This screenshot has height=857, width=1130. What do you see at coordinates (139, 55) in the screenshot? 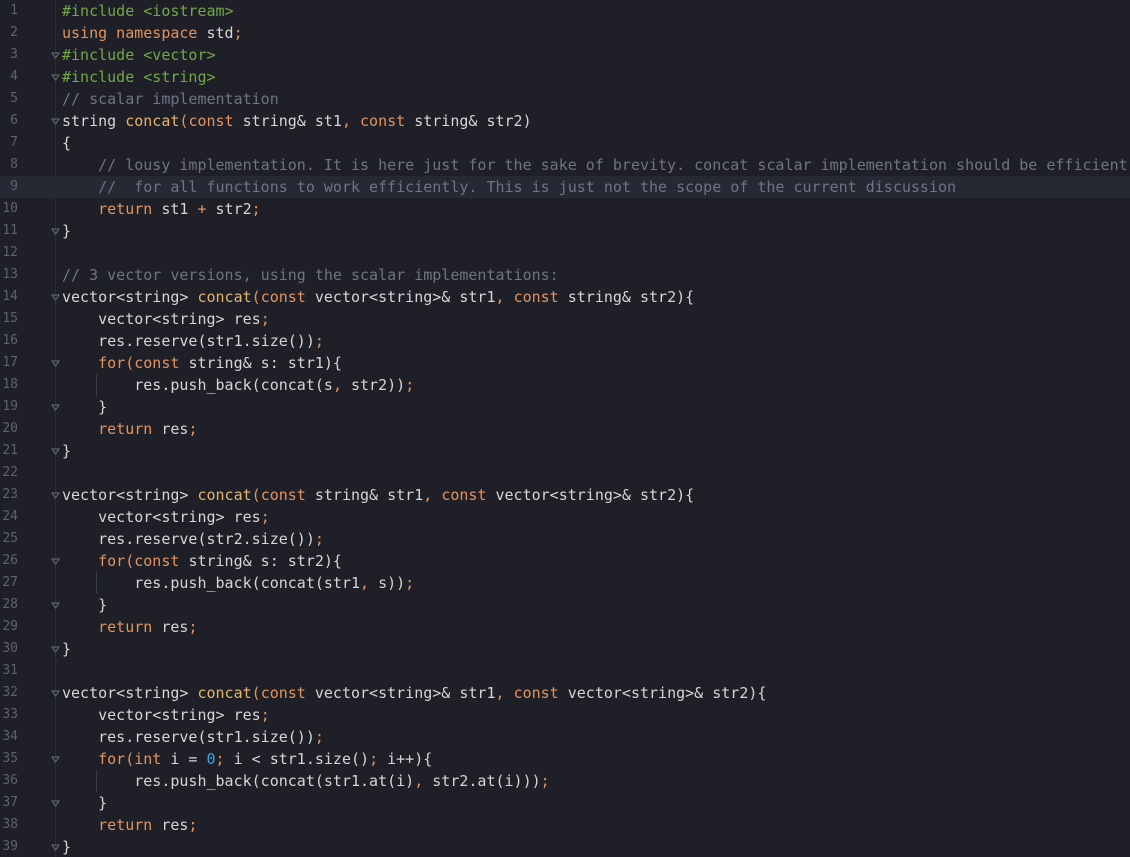
I see `code-token: #include <vector>` at bounding box center [139, 55].